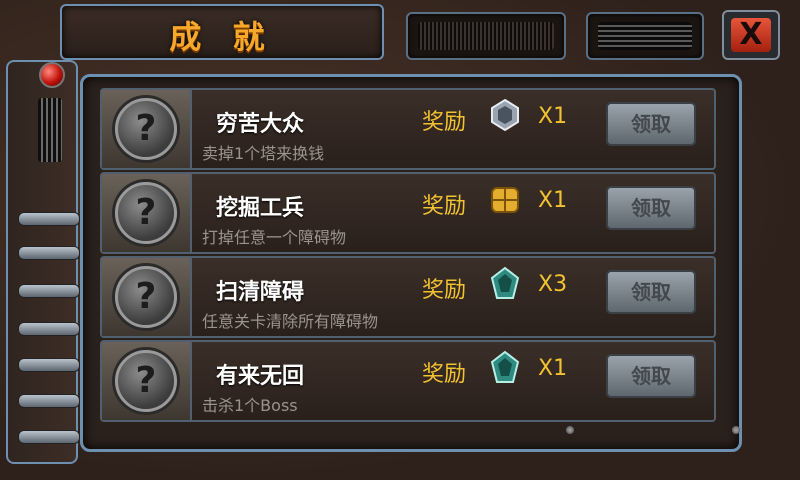 The image size is (800, 480). What do you see at coordinates (408, 381) in the screenshot?
I see `achievement-row: ? 有来无回 击杀1个Boss 奖励 X1 领取` at bounding box center [408, 381].